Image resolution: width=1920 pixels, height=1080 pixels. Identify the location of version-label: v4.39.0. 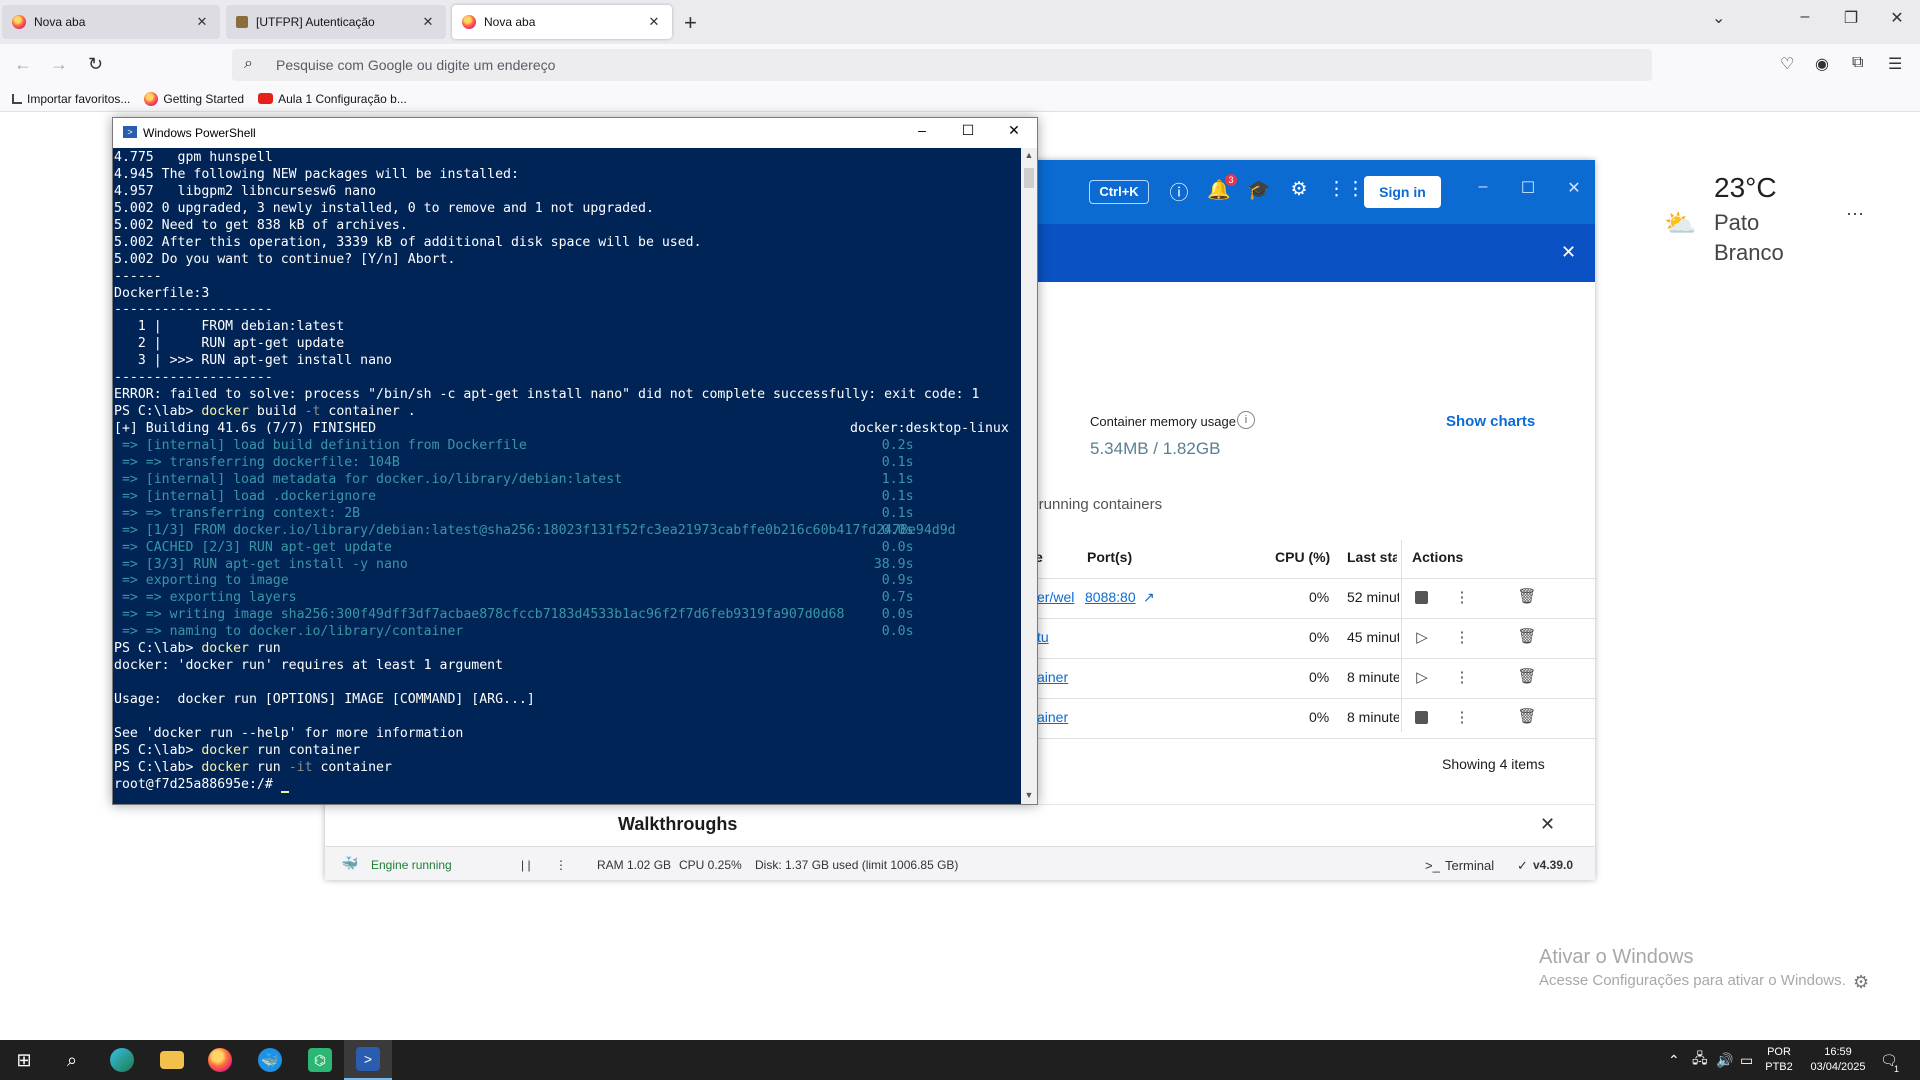
(1553, 865).